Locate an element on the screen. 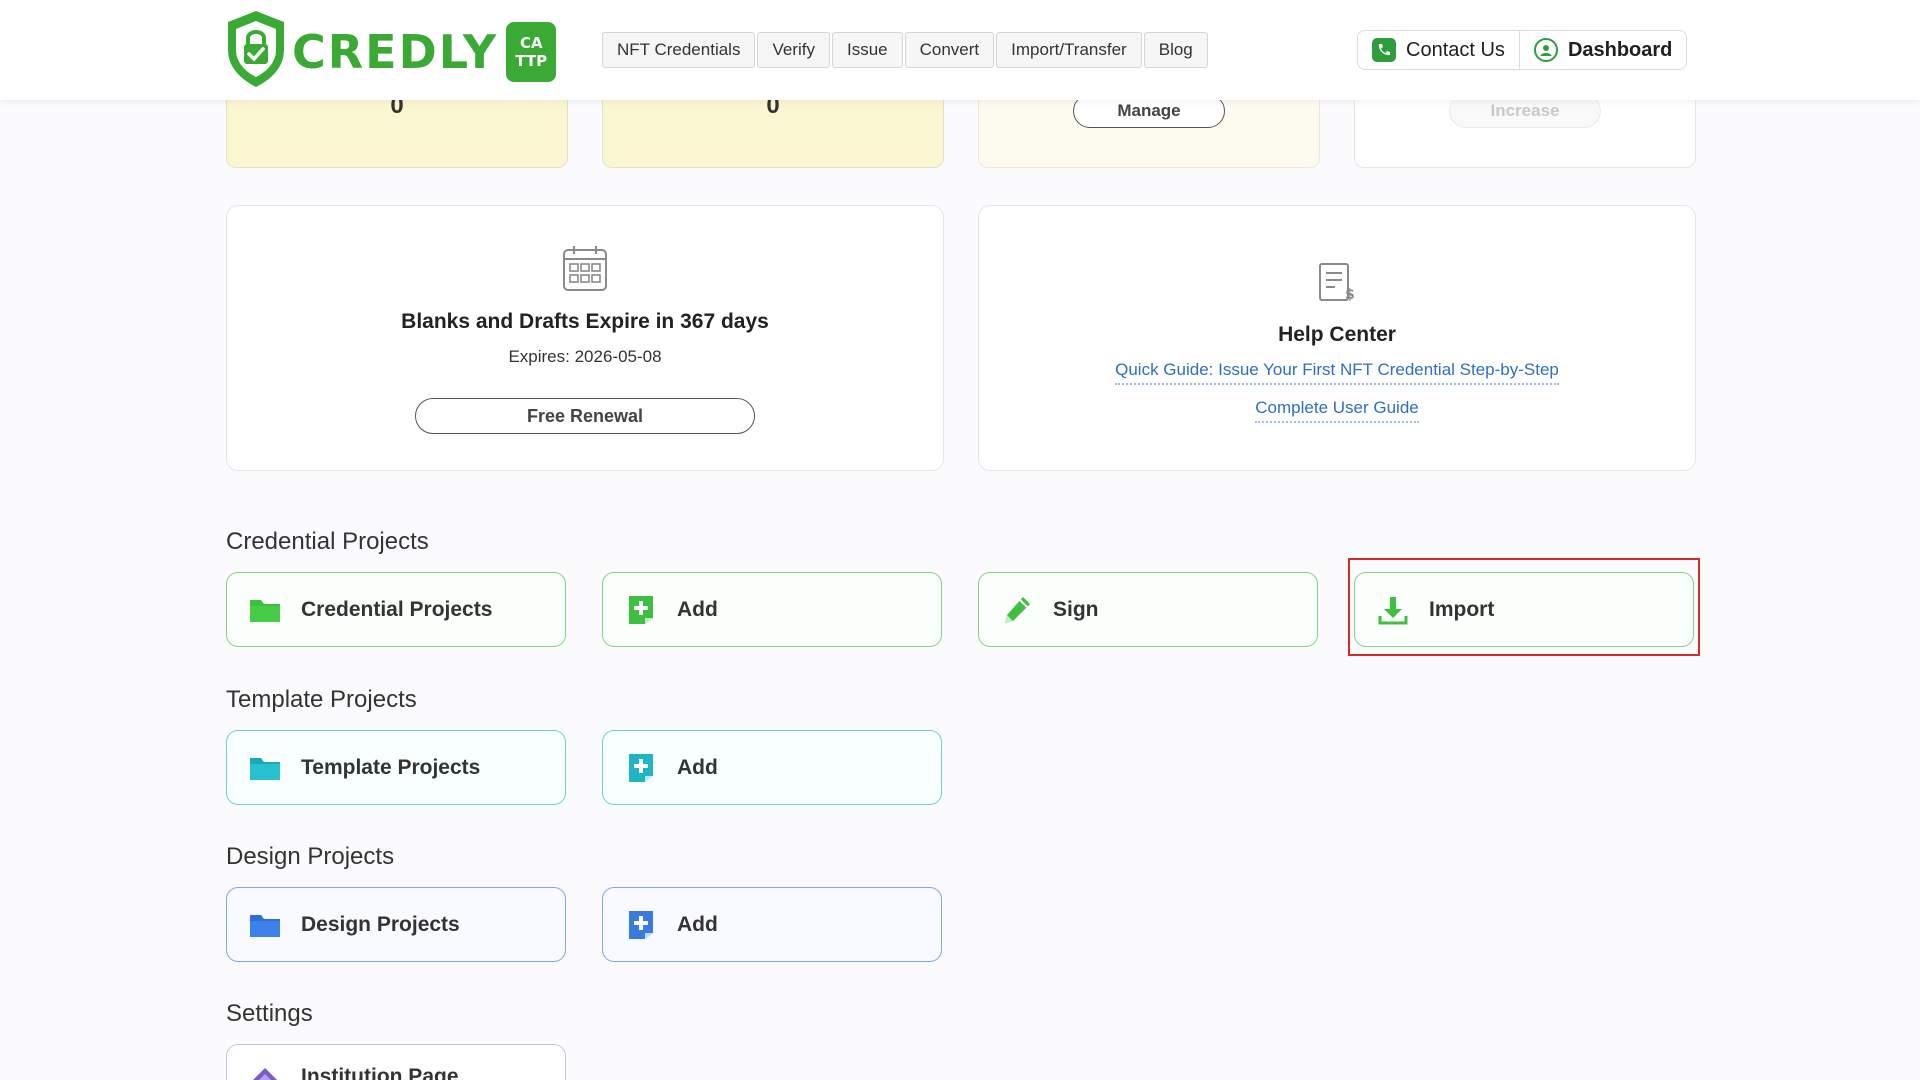  user-guide-link: Complete User Guide is located at coordinates (1337, 410).